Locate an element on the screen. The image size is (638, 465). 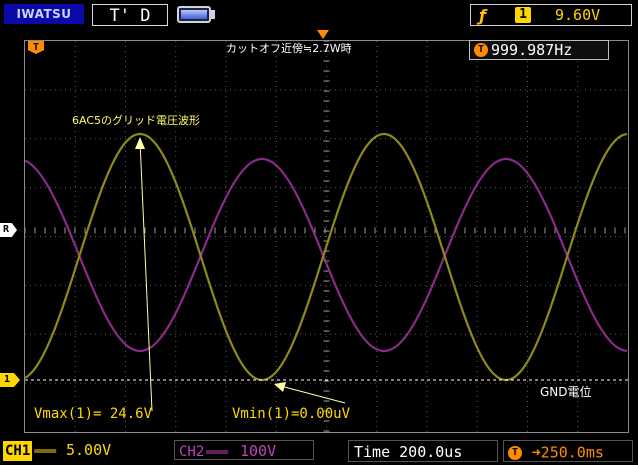
frequency-value: 999.987Hz is located at coordinates (532, 50).